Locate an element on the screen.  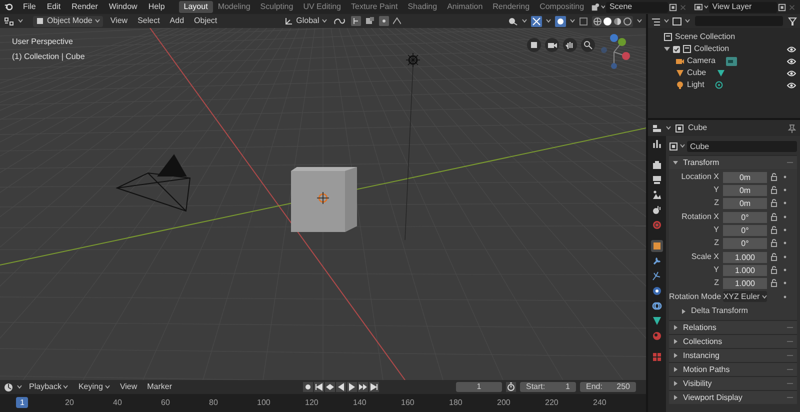
frame-number: 240 is located at coordinates (599, 402).